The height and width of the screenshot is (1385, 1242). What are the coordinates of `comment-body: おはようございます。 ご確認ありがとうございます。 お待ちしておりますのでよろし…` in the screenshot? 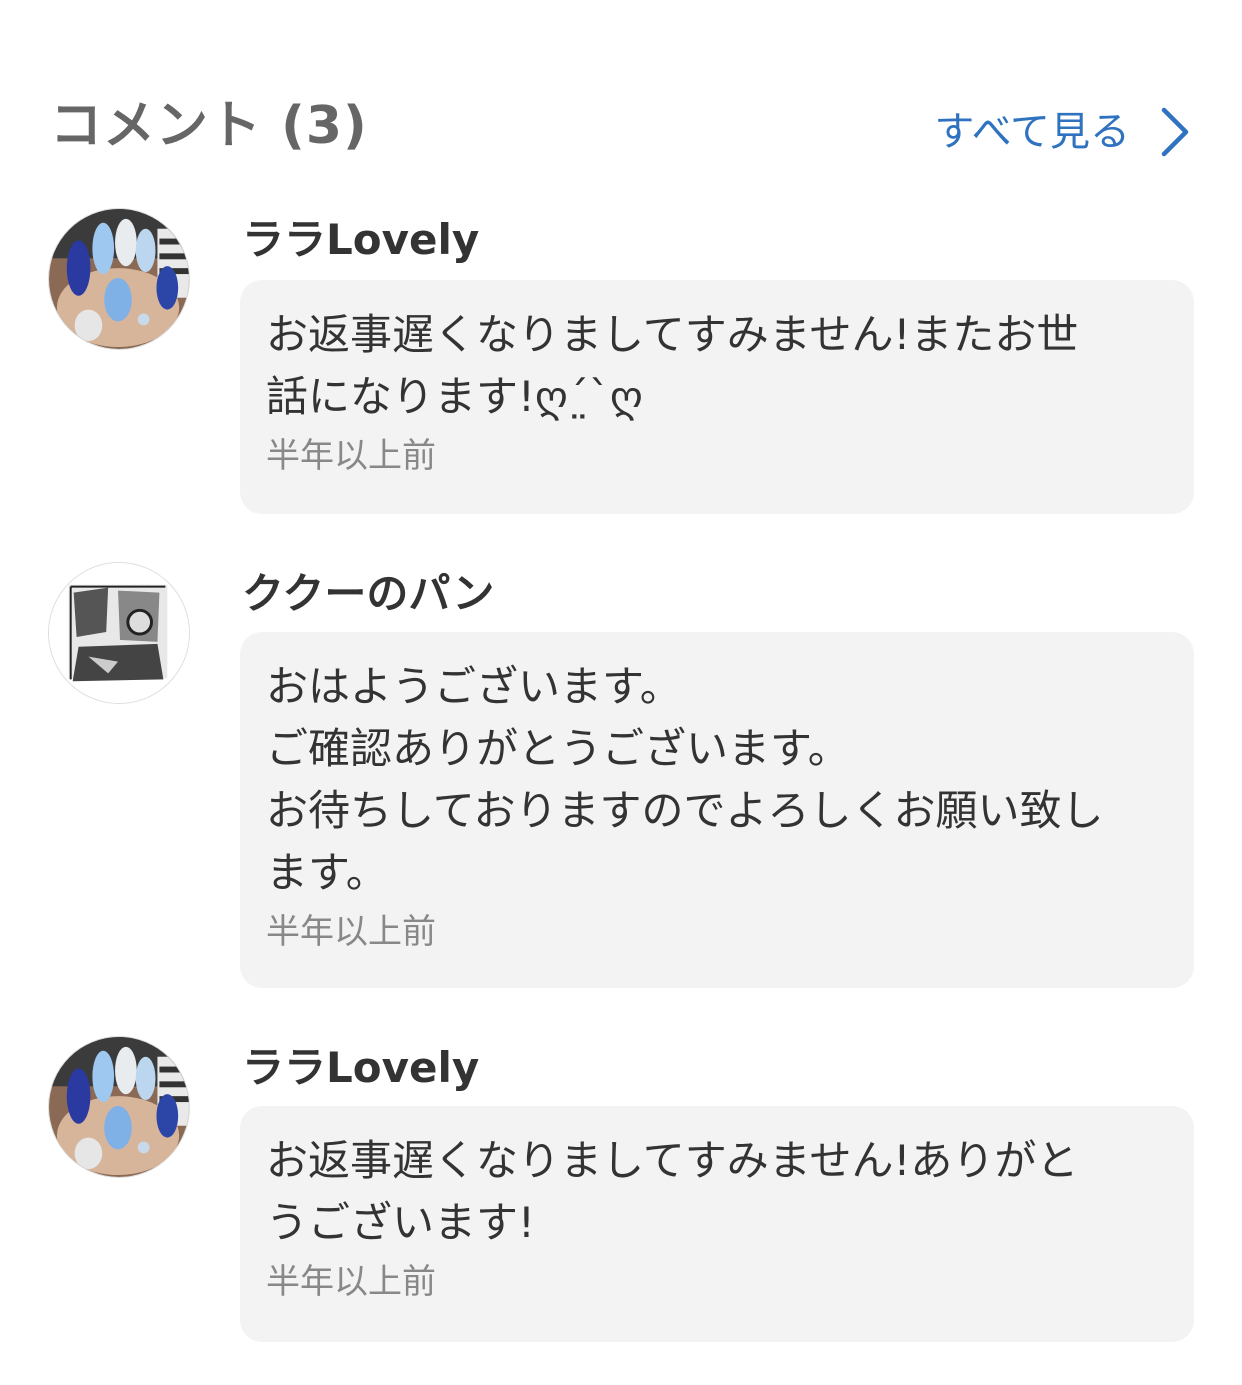 It's located at (685, 779).